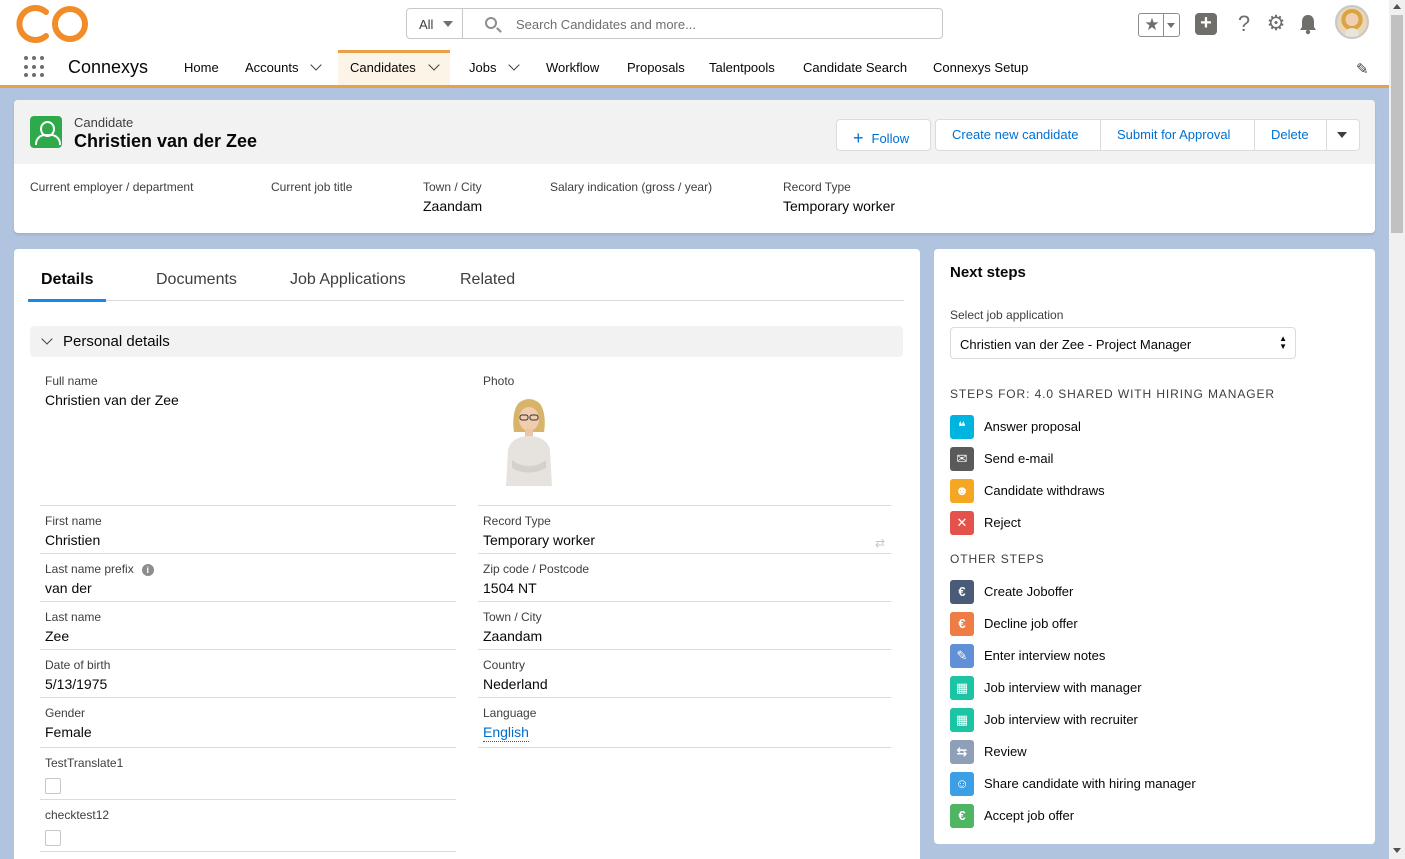 The width and height of the screenshot is (1405, 859). I want to click on help-icon: ?, so click(1244, 24).